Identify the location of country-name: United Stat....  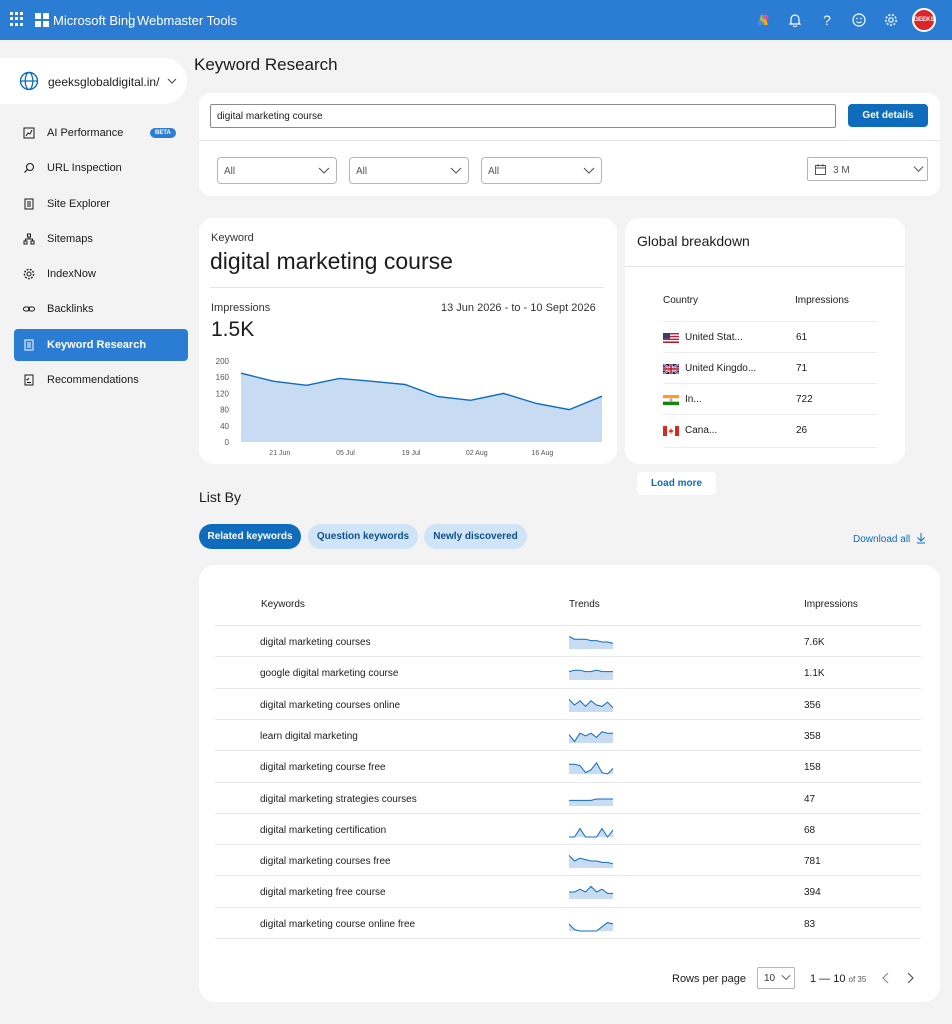
(714, 337).